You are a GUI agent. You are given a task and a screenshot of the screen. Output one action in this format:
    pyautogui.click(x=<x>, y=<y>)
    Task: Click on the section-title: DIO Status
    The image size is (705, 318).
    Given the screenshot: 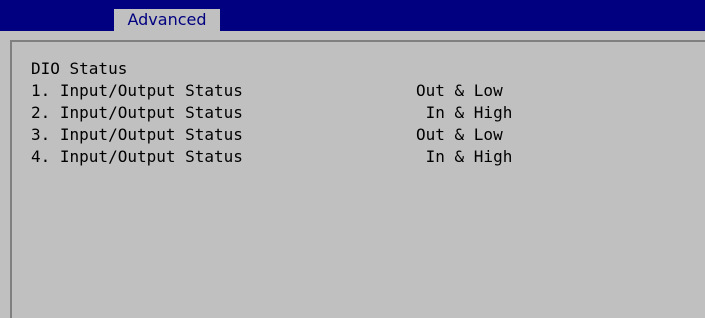 What is the action you would take?
    pyautogui.click(x=79, y=68)
    